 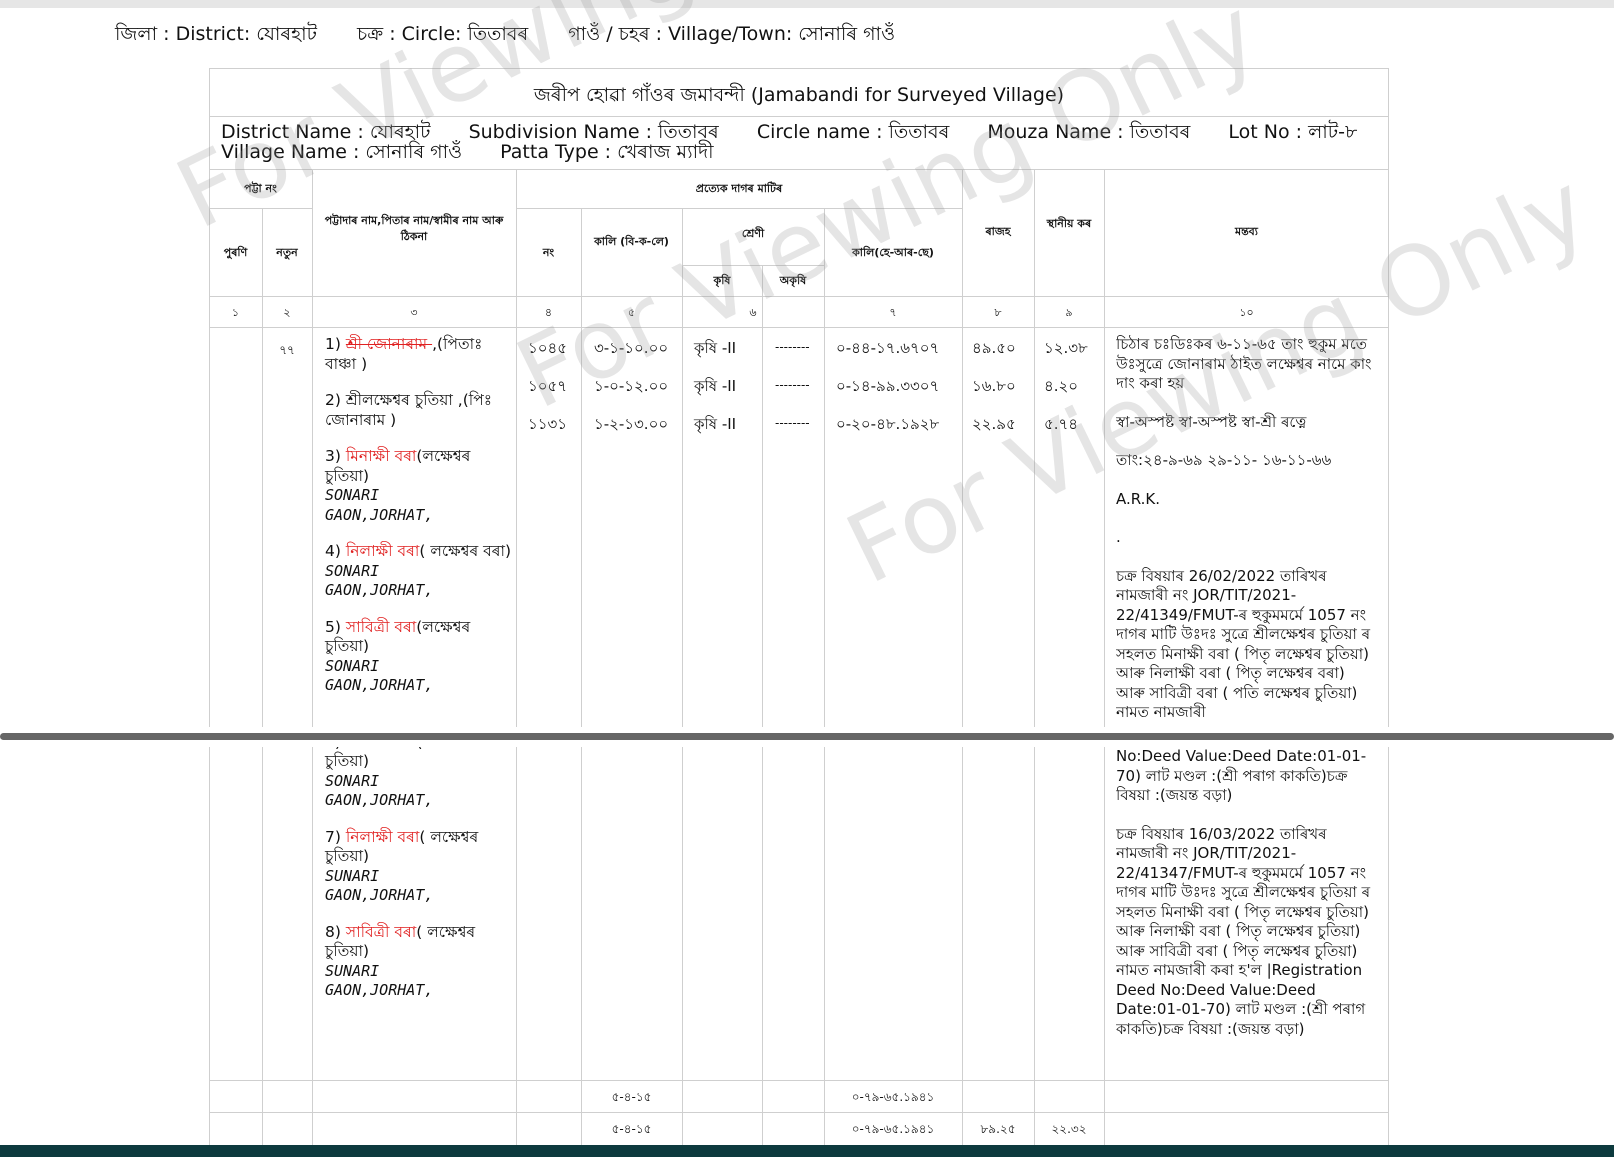 I want to click on remark-entry: A.R.K., so click(x=1138, y=498).